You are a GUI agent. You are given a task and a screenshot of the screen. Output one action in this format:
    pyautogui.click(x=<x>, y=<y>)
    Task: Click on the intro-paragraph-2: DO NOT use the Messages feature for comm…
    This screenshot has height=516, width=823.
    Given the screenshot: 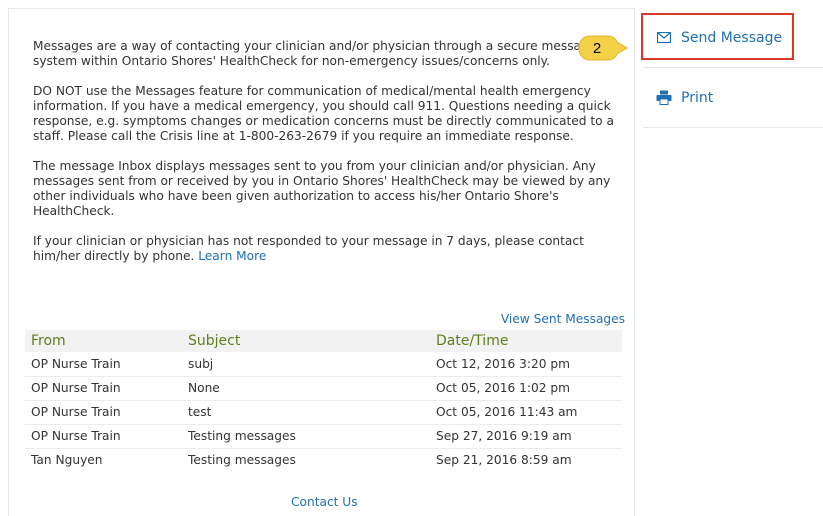 What is the action you would take?
    pyautogui.click(x=323, y=113)
    